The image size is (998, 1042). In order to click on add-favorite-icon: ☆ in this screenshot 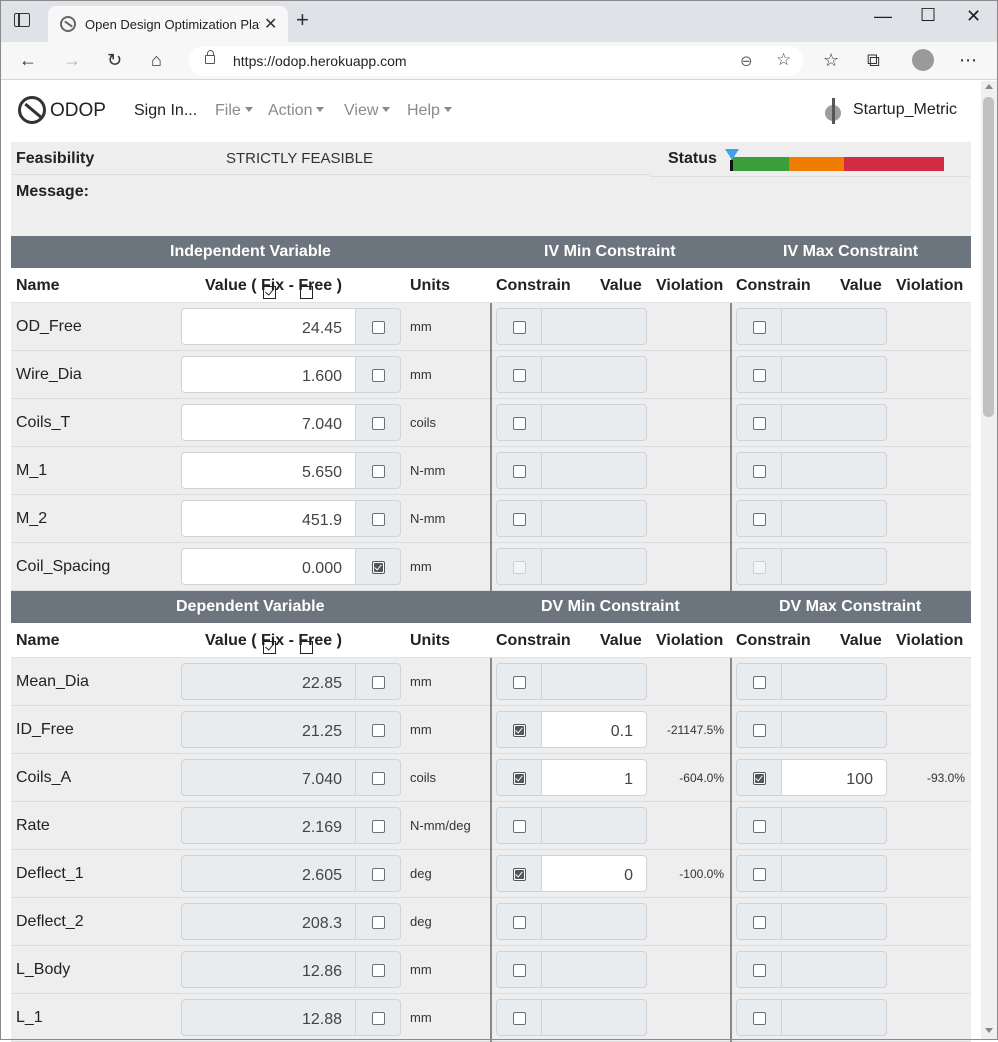, I will do `click(783, 60)`.